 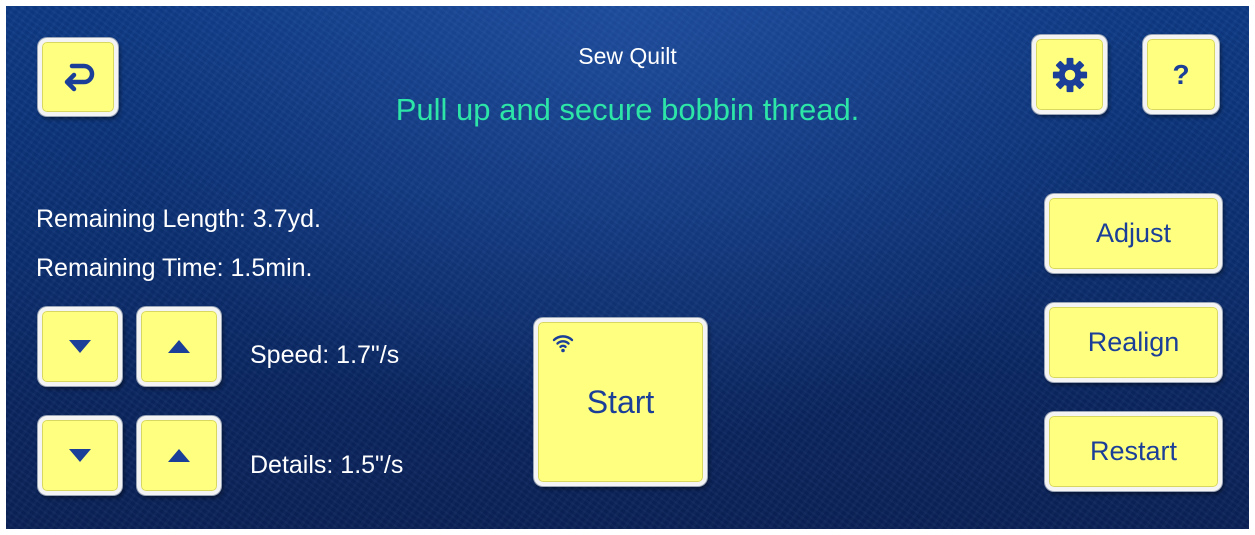 I want to click on details-value: Details: 1.5"/s, so click(x=327, y=465).